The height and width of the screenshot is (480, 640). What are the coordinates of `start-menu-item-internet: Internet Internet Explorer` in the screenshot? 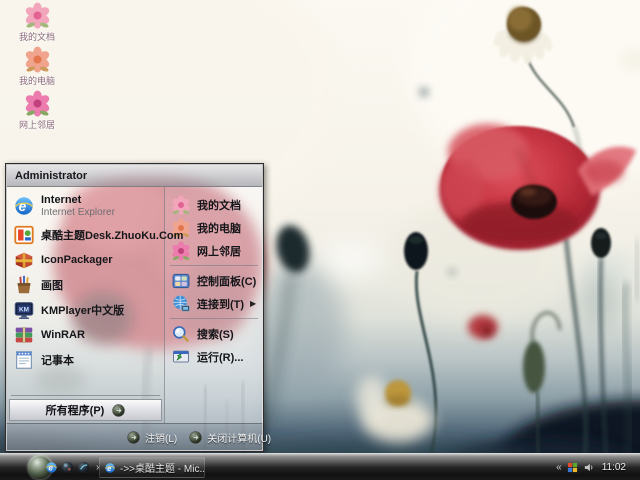 It's located at (85, 206).